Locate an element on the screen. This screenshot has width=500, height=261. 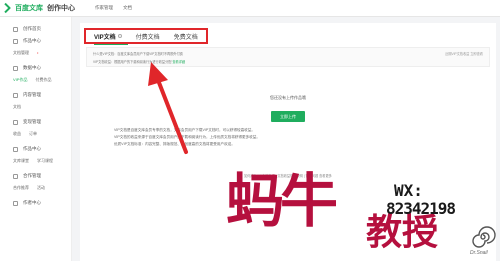
watermark-signature: Dr.Snail is located at coordinates (479, 253).